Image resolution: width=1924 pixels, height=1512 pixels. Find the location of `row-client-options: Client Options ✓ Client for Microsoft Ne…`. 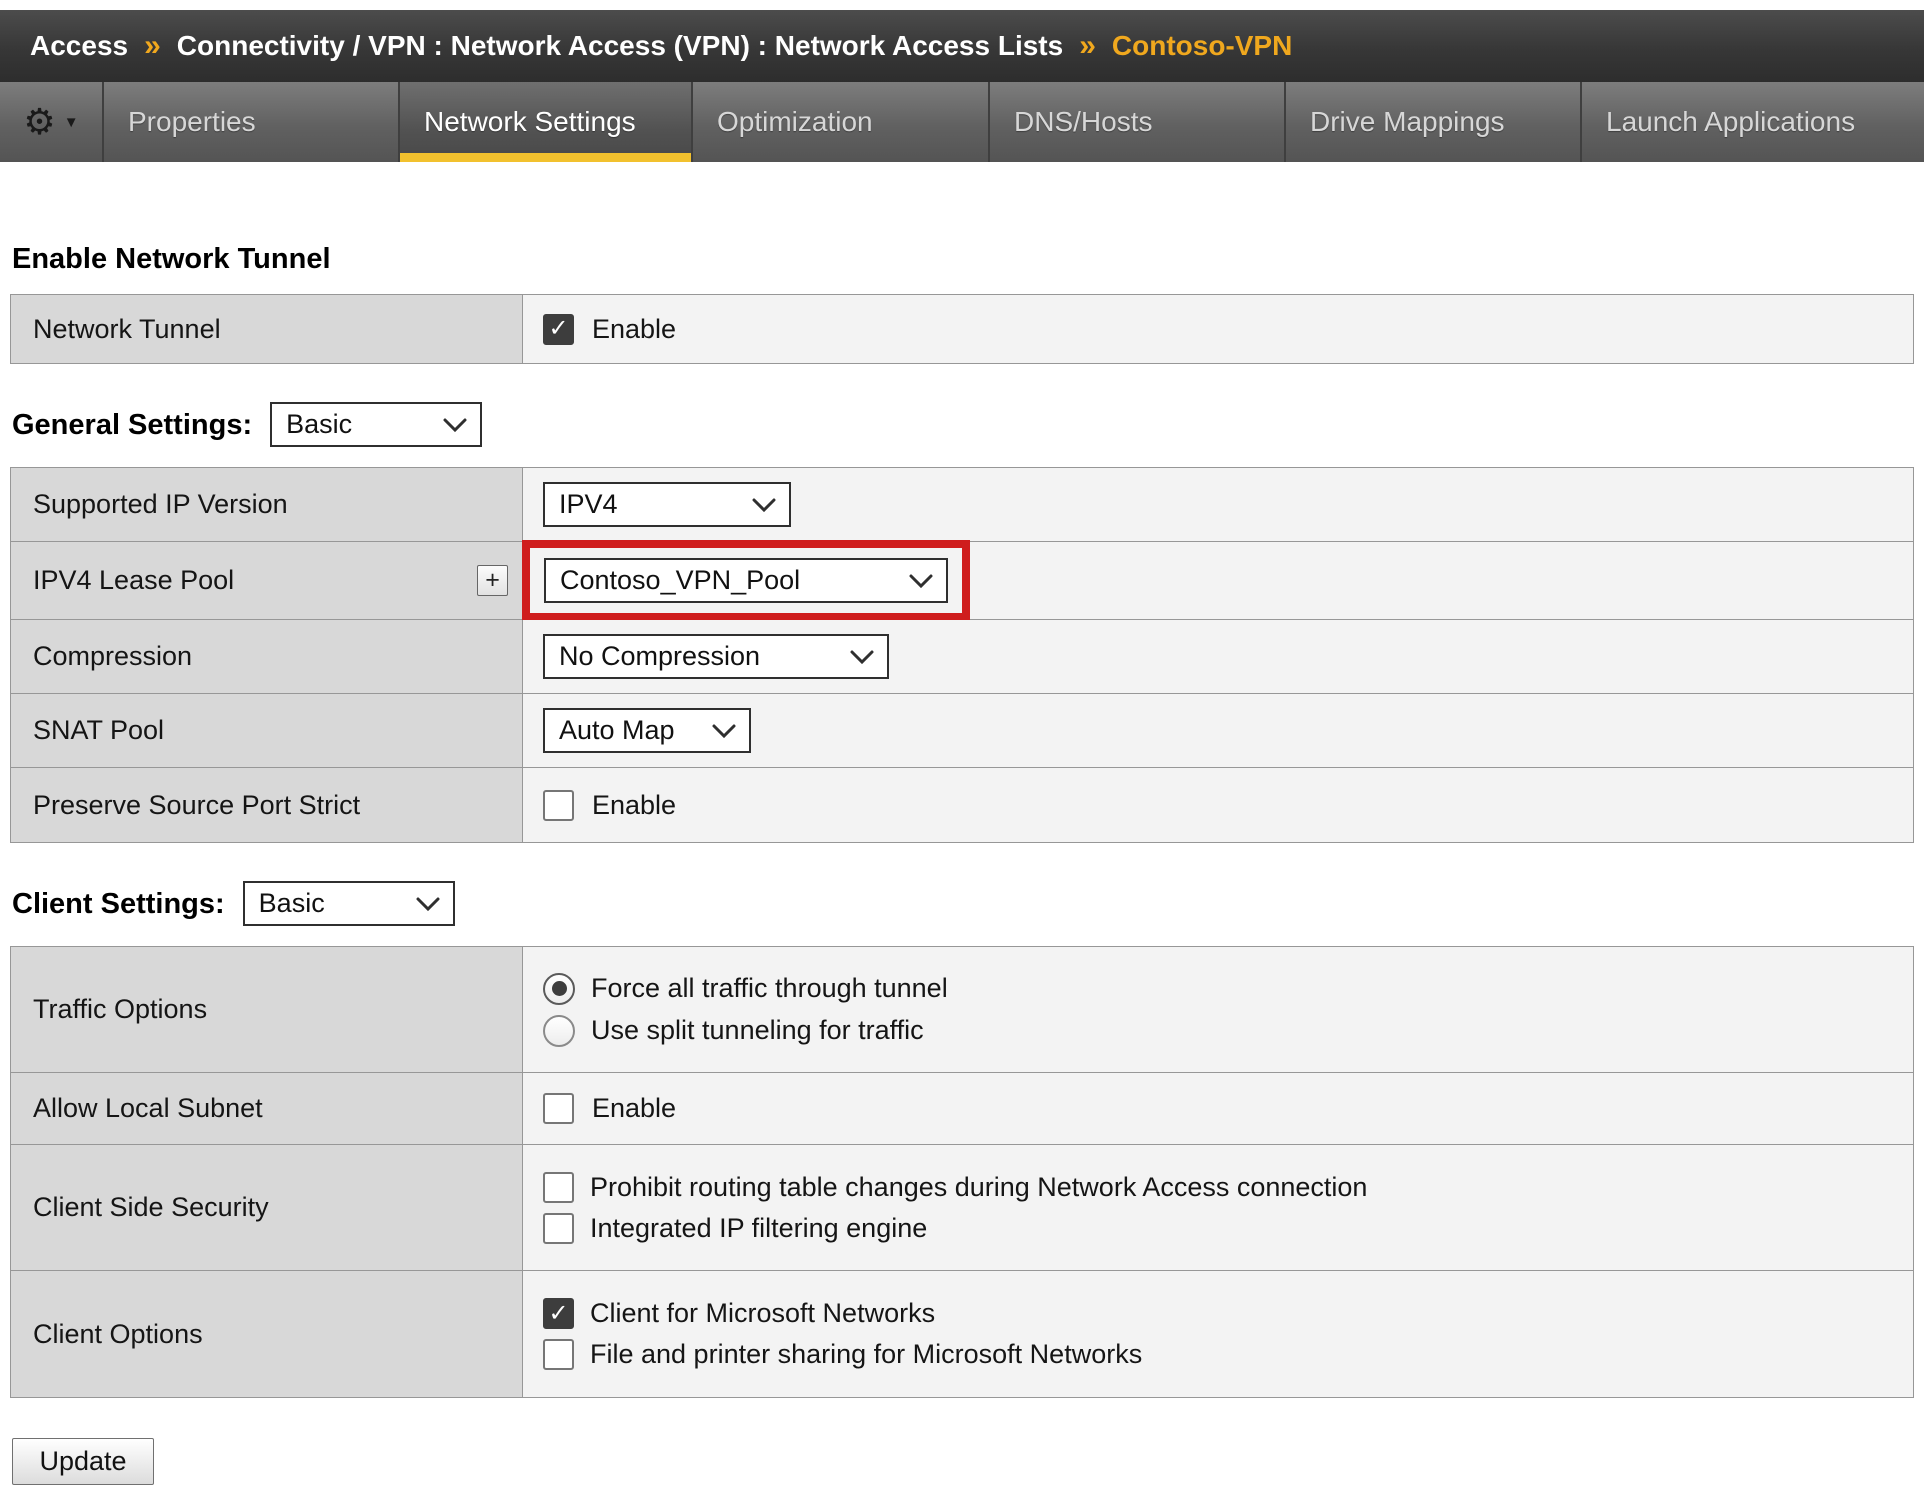

row-client-options: Client Options ✓ Client for Microsoft Ne… is located at coordinates (962, 1334).